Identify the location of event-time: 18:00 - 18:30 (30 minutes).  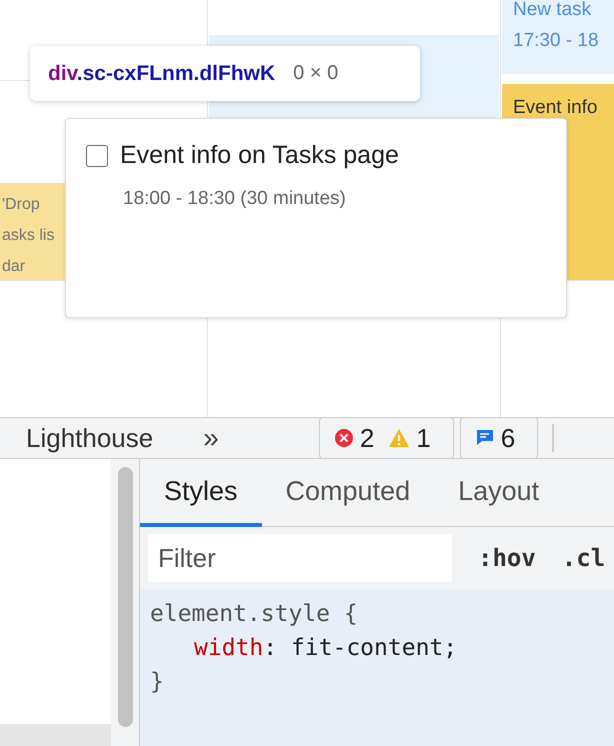
(235, 199).